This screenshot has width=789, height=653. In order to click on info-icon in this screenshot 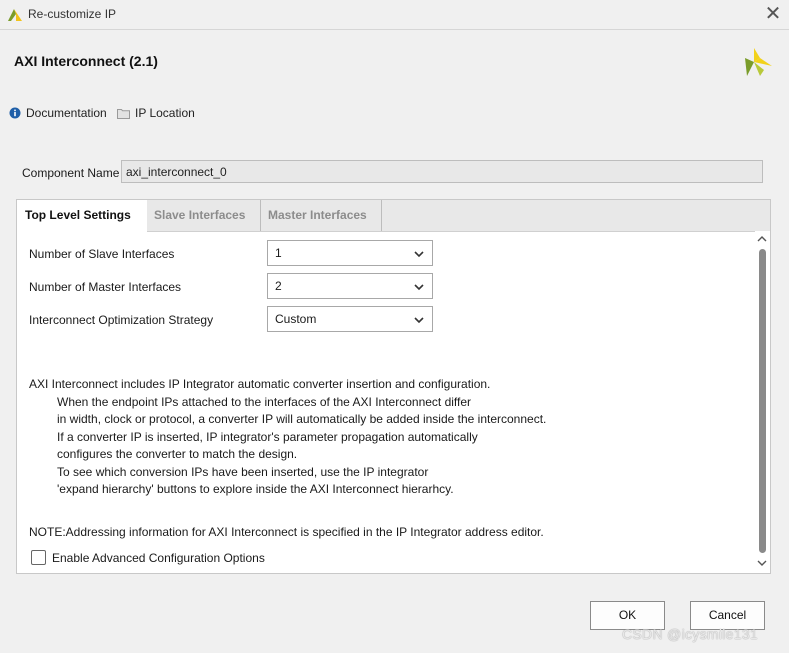, I will do `click(15, 113)`.